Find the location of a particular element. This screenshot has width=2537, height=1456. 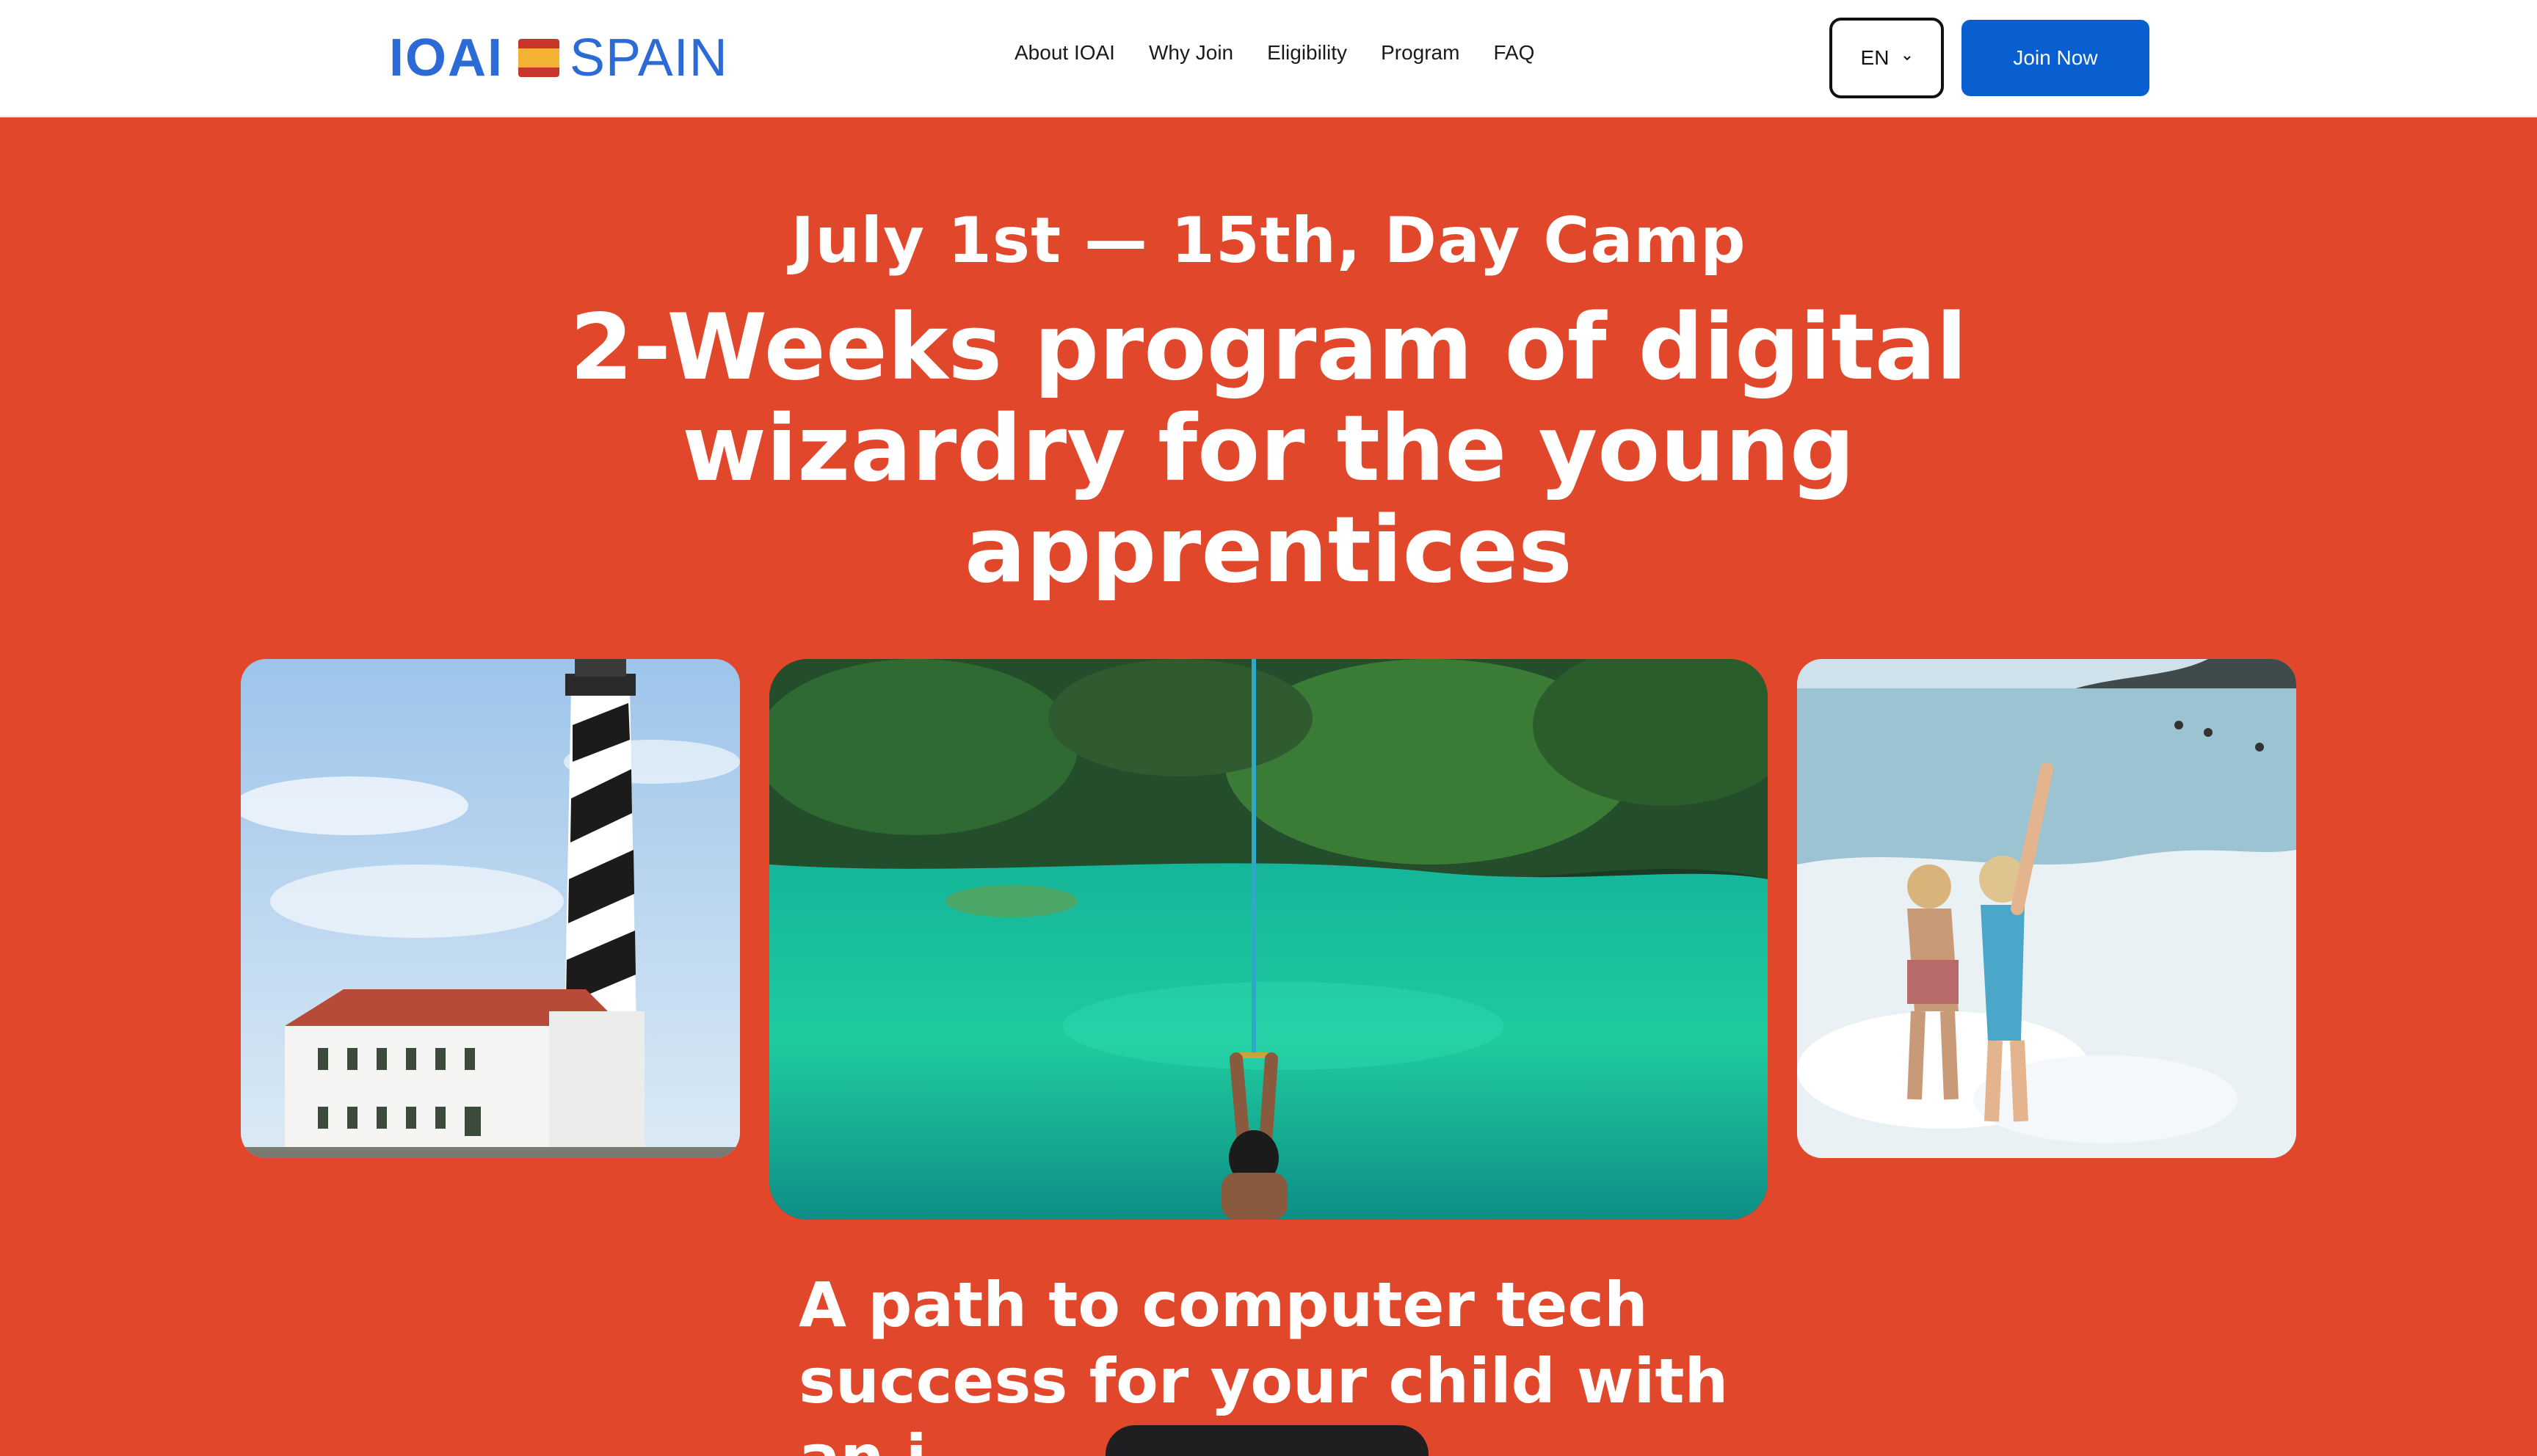

join-now-button: Join Now is located at coordinates (2055, 58).